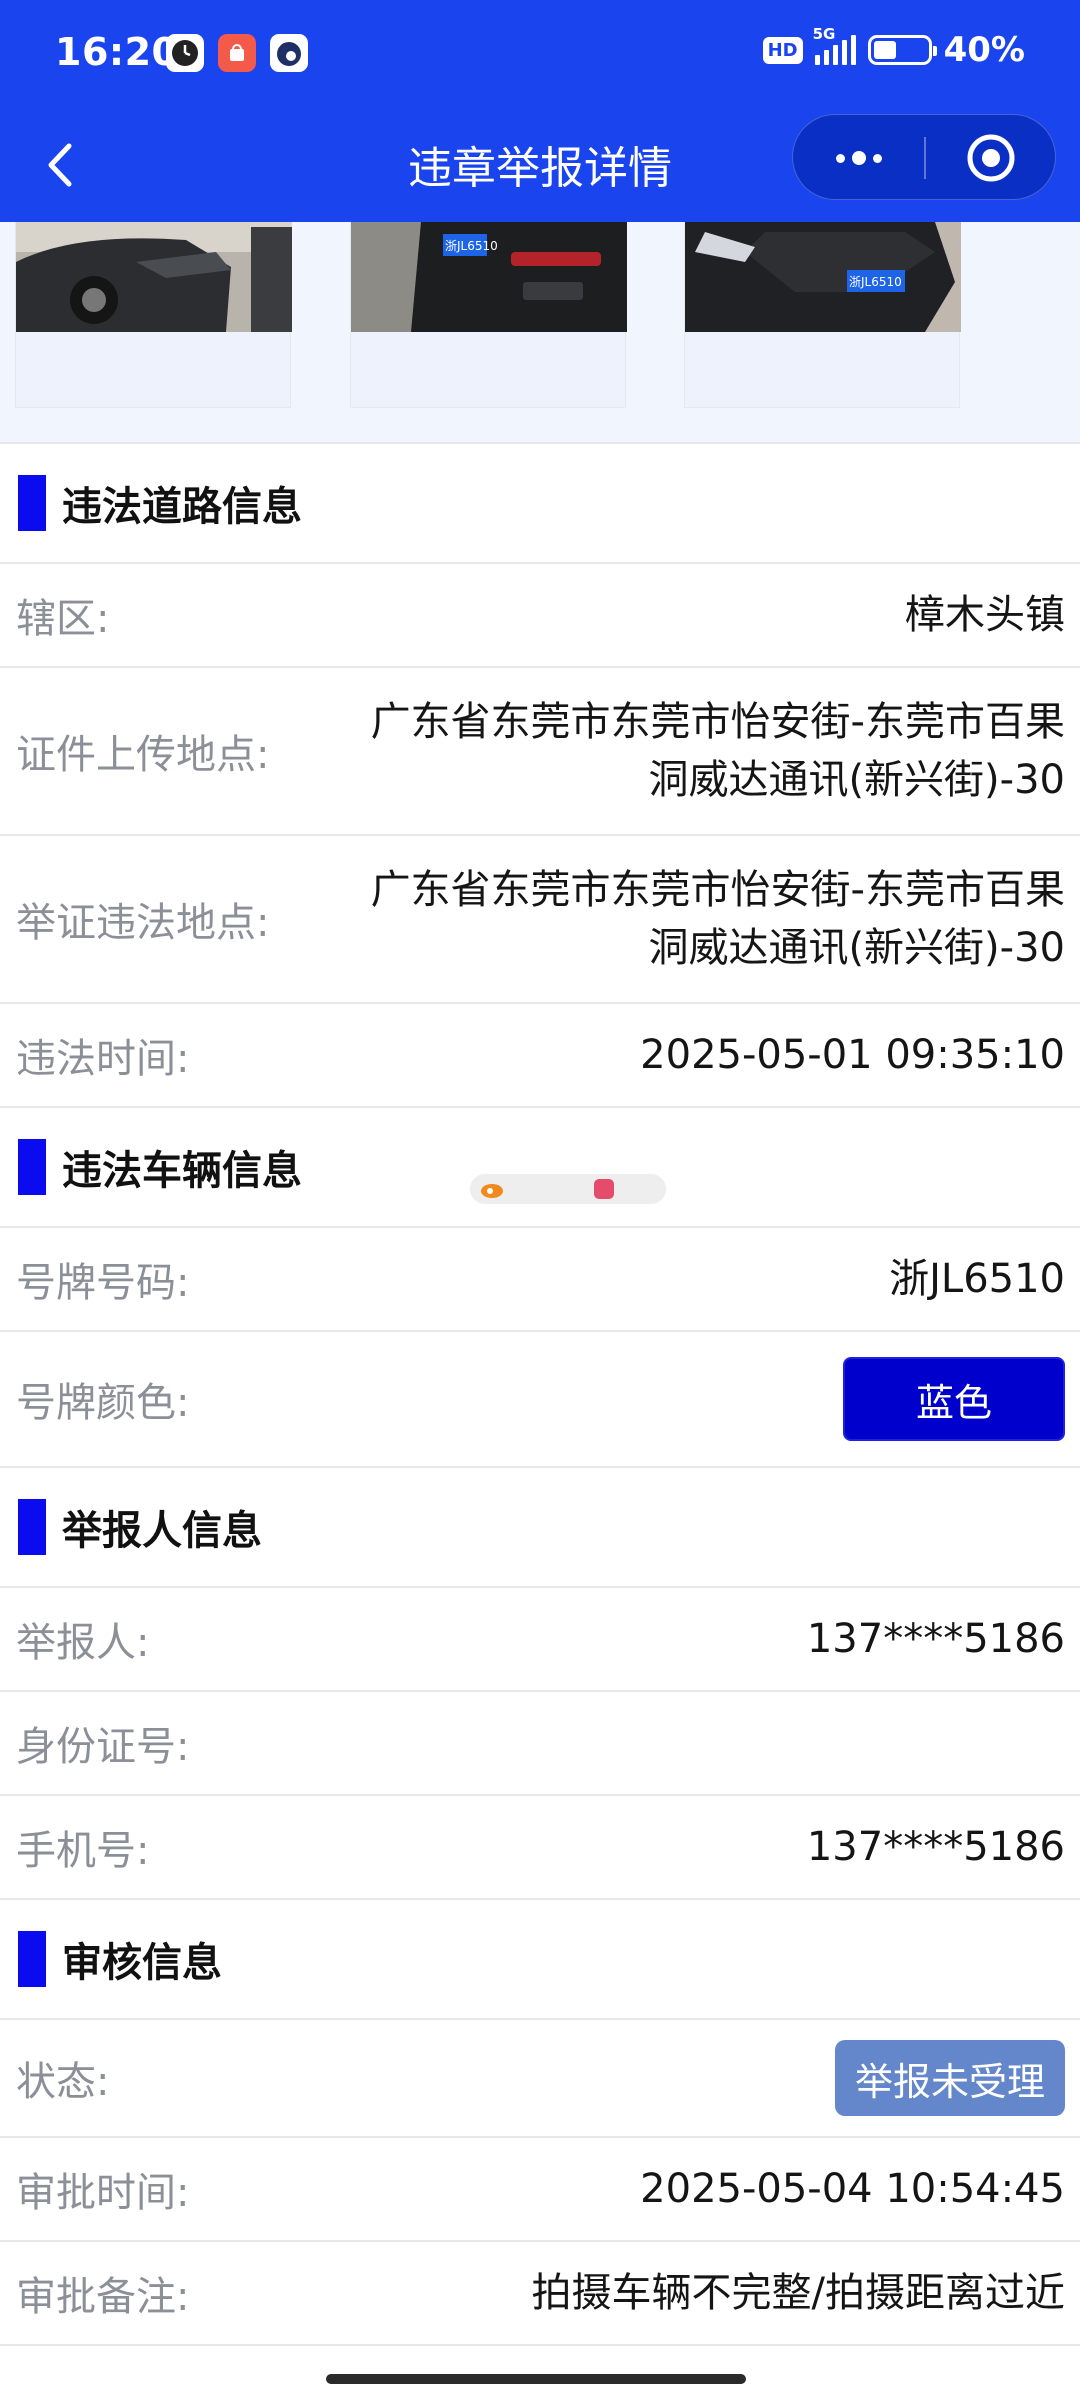 Image resolution: width=1080 pixels, height=2400 pixels. Describe the element at coordinates (540, 166) in the screenshot. I see `nav-bar: 违章举报详情` at that location.